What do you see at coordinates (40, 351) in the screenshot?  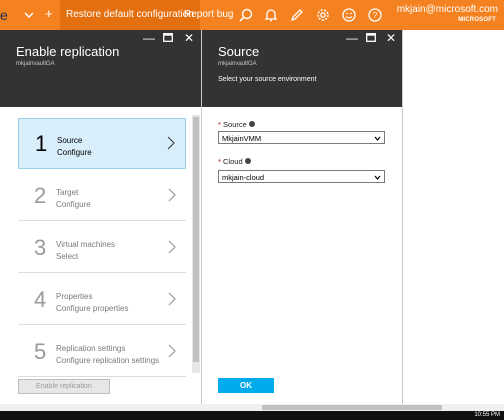 I see `step-number: 5` at bounding box center [40, 351].